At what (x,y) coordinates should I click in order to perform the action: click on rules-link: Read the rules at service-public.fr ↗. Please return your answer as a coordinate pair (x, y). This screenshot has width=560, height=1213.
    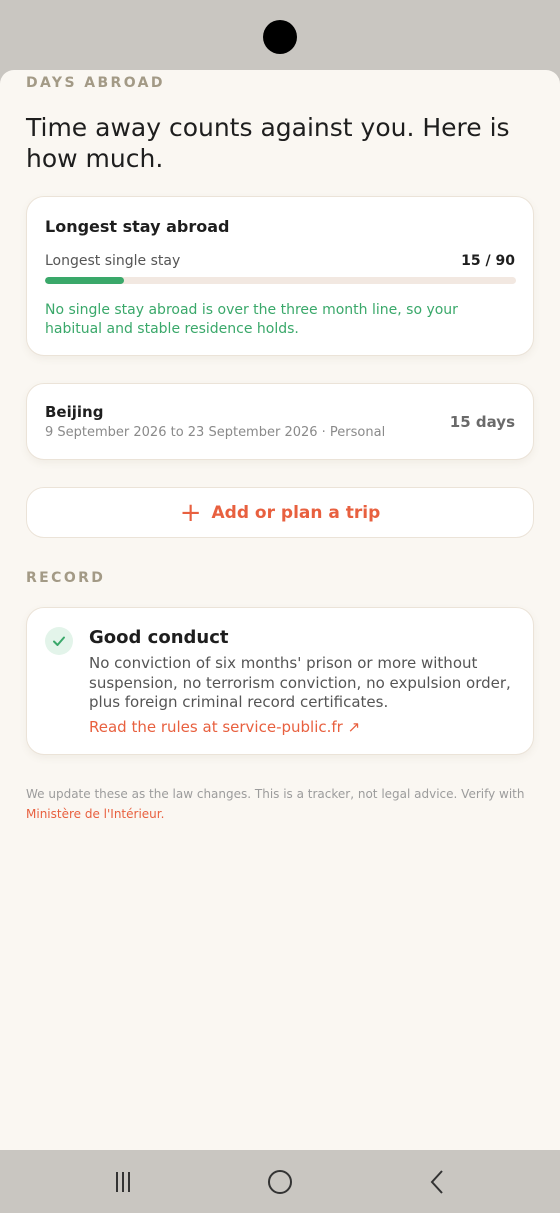
    Looking at the image, I should click on (224, 727).